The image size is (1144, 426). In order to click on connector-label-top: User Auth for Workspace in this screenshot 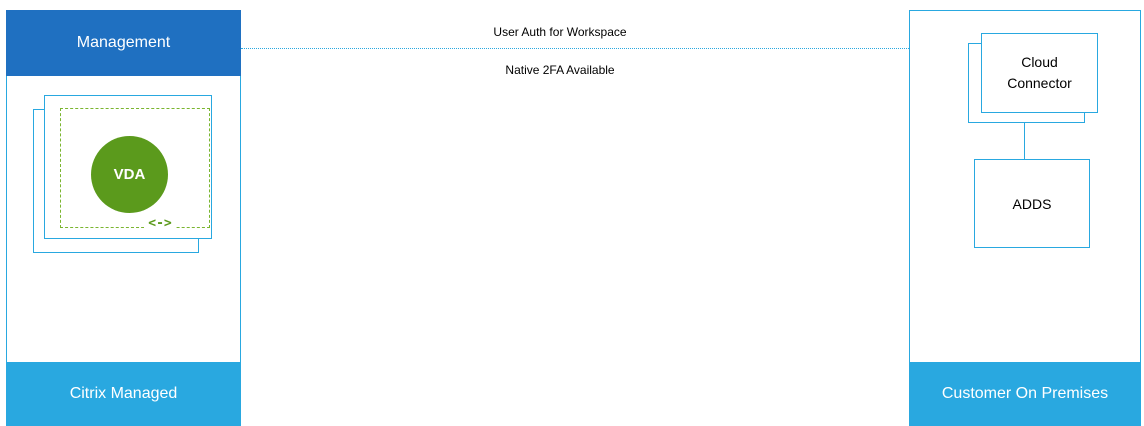, I will do `click(560, 32)`.